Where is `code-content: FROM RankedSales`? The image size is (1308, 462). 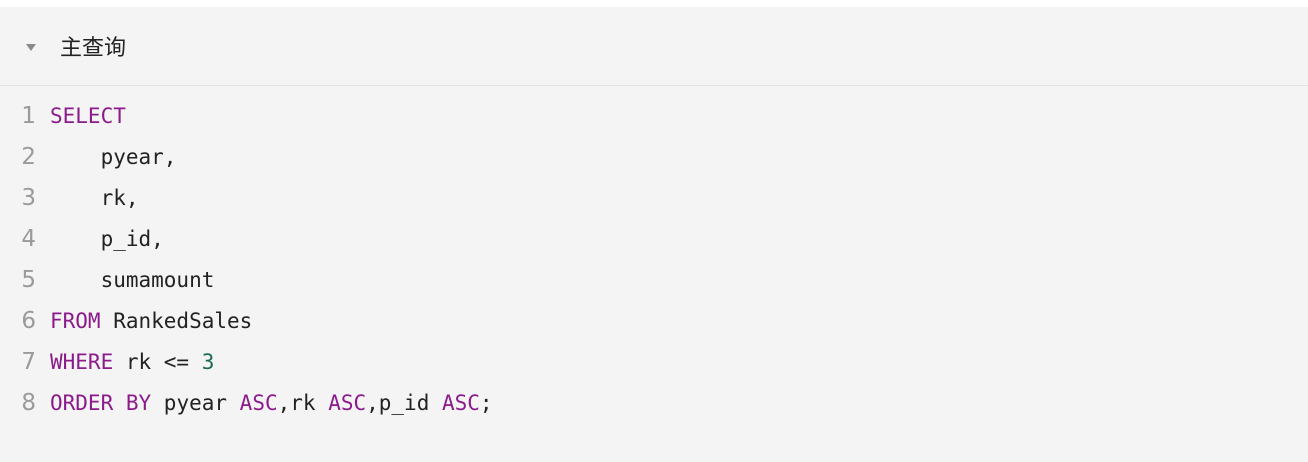
code-content: FROM RankedSales is located at coordinates (151, 321).